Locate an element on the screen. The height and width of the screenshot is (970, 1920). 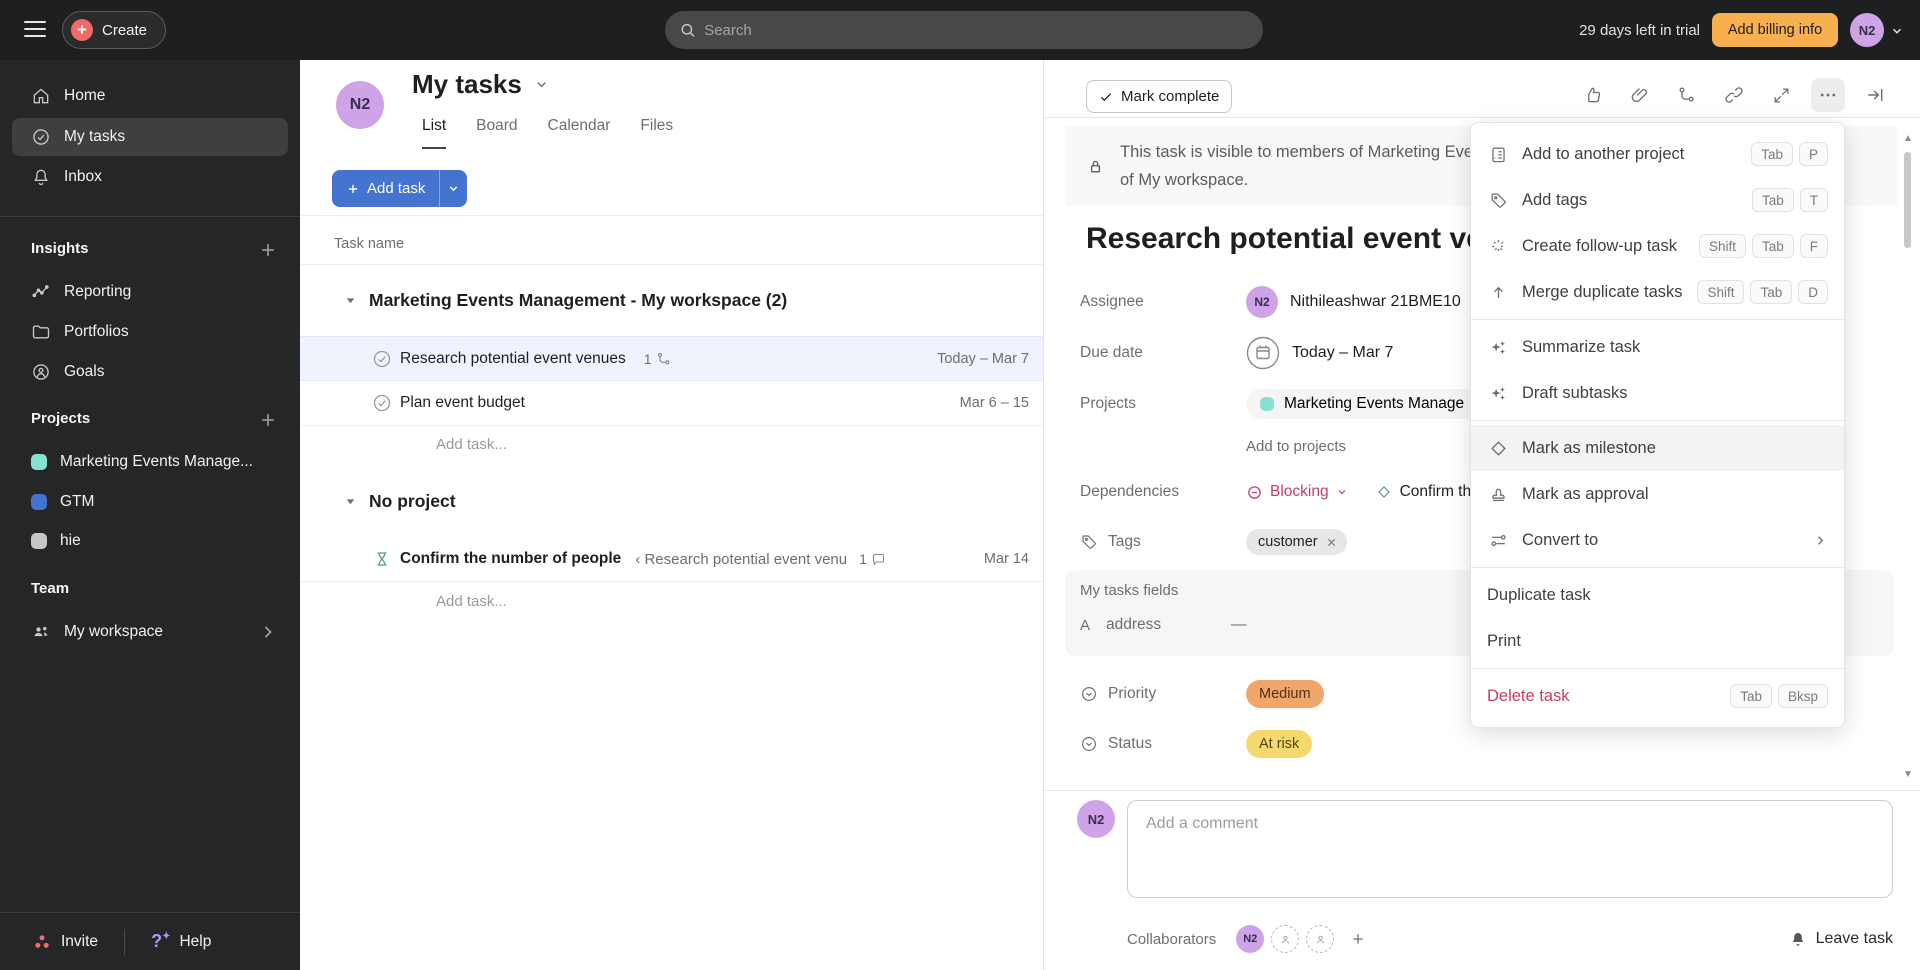
expand-button is located at coordinates (1781, 95).